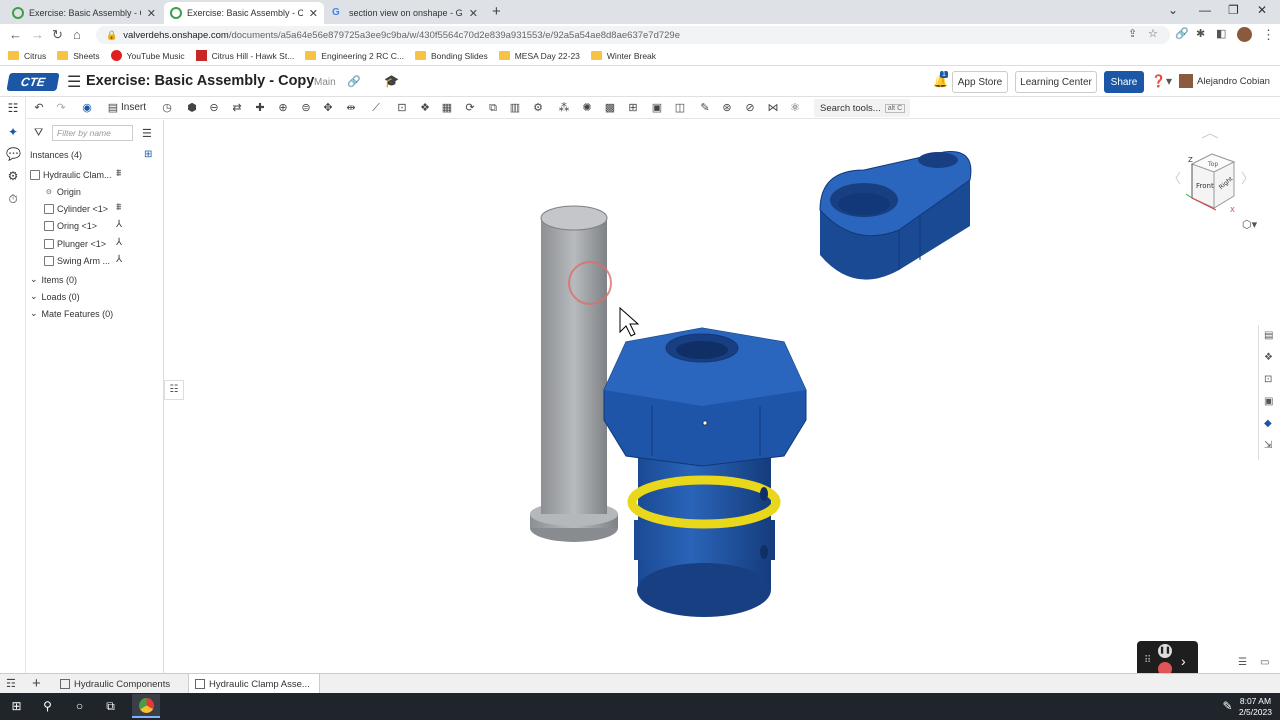 This screenshot has height=720, width=1280. I want to click on properties-icon: ▤, so click(1270, 336).